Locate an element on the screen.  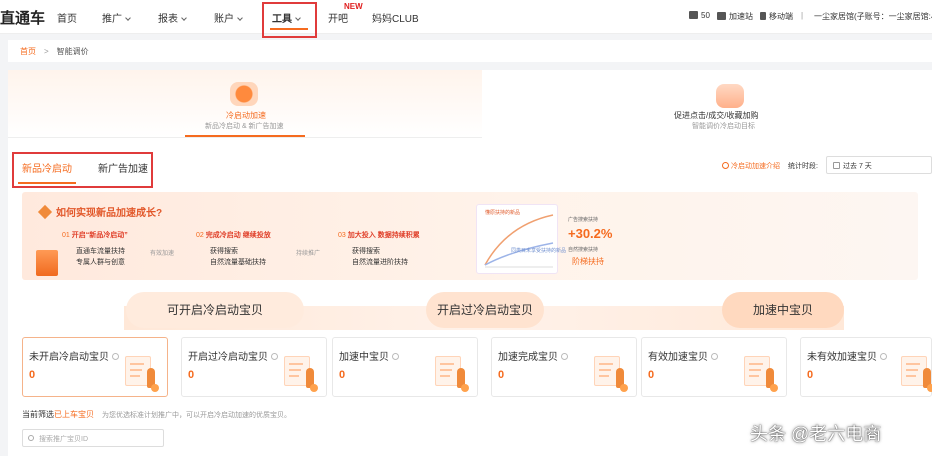
stage-started: 开启过冷启动宝贝 is located at coordinates (485, 310).